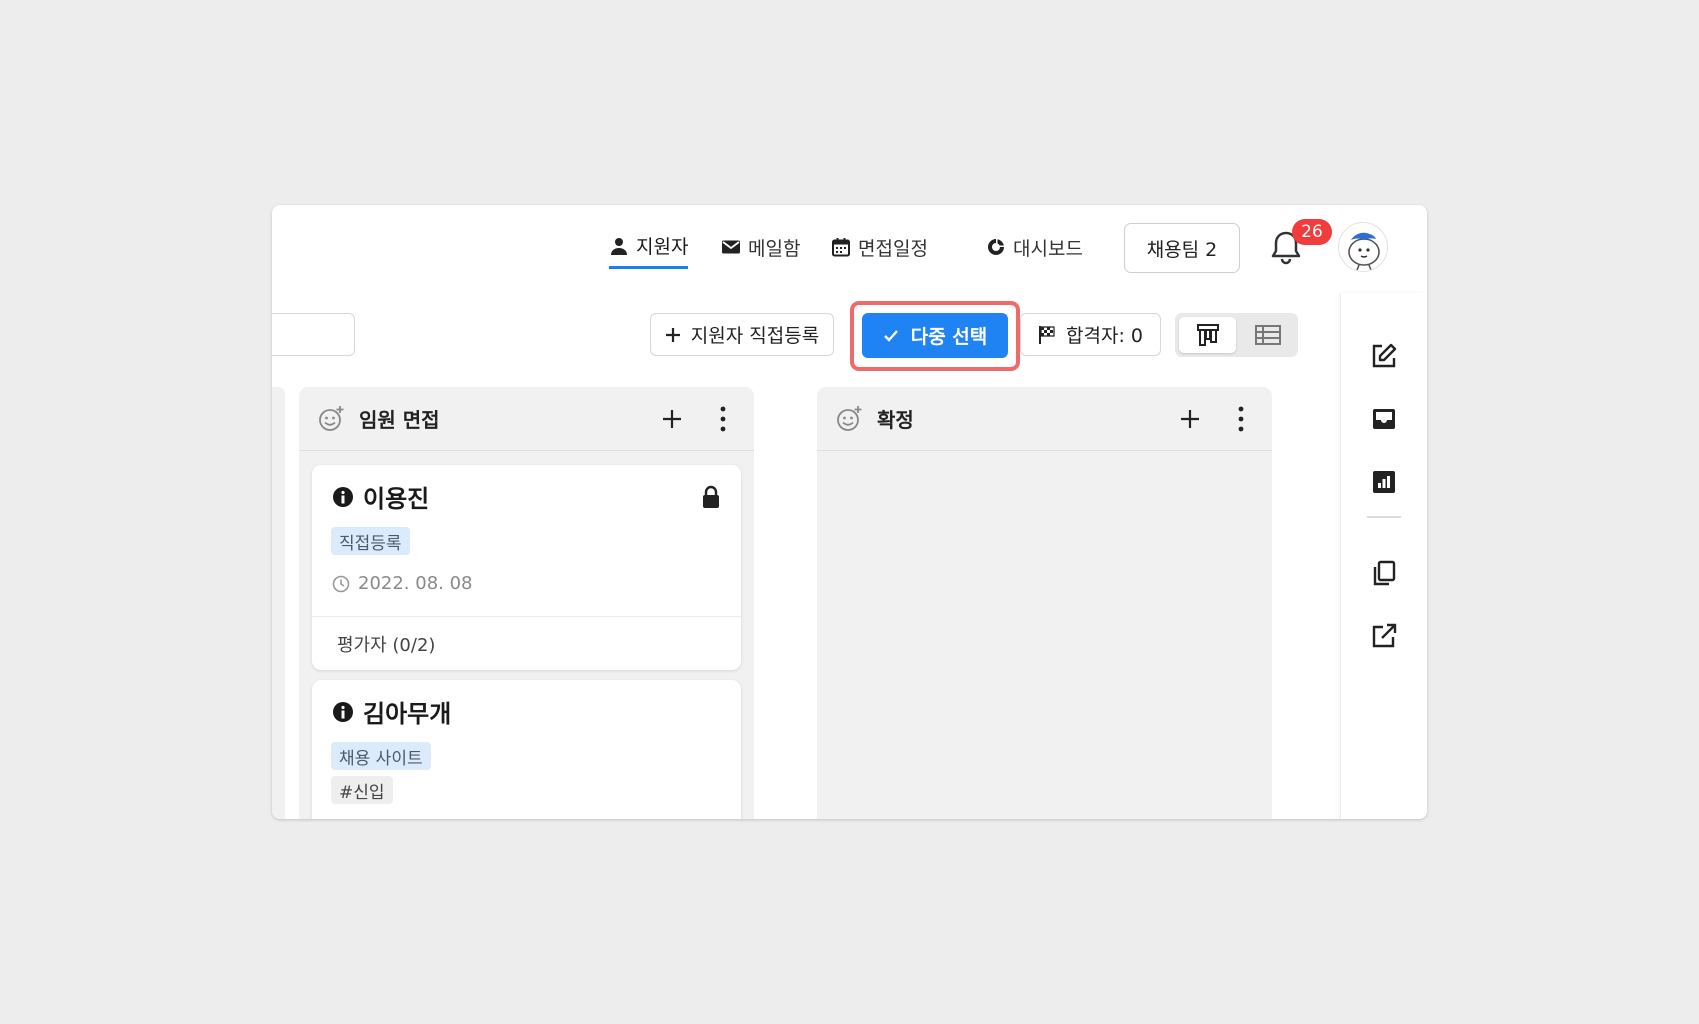 This screenshot has height=1024, width=1699. I want to click on copy-icon, so click(1384, 573).